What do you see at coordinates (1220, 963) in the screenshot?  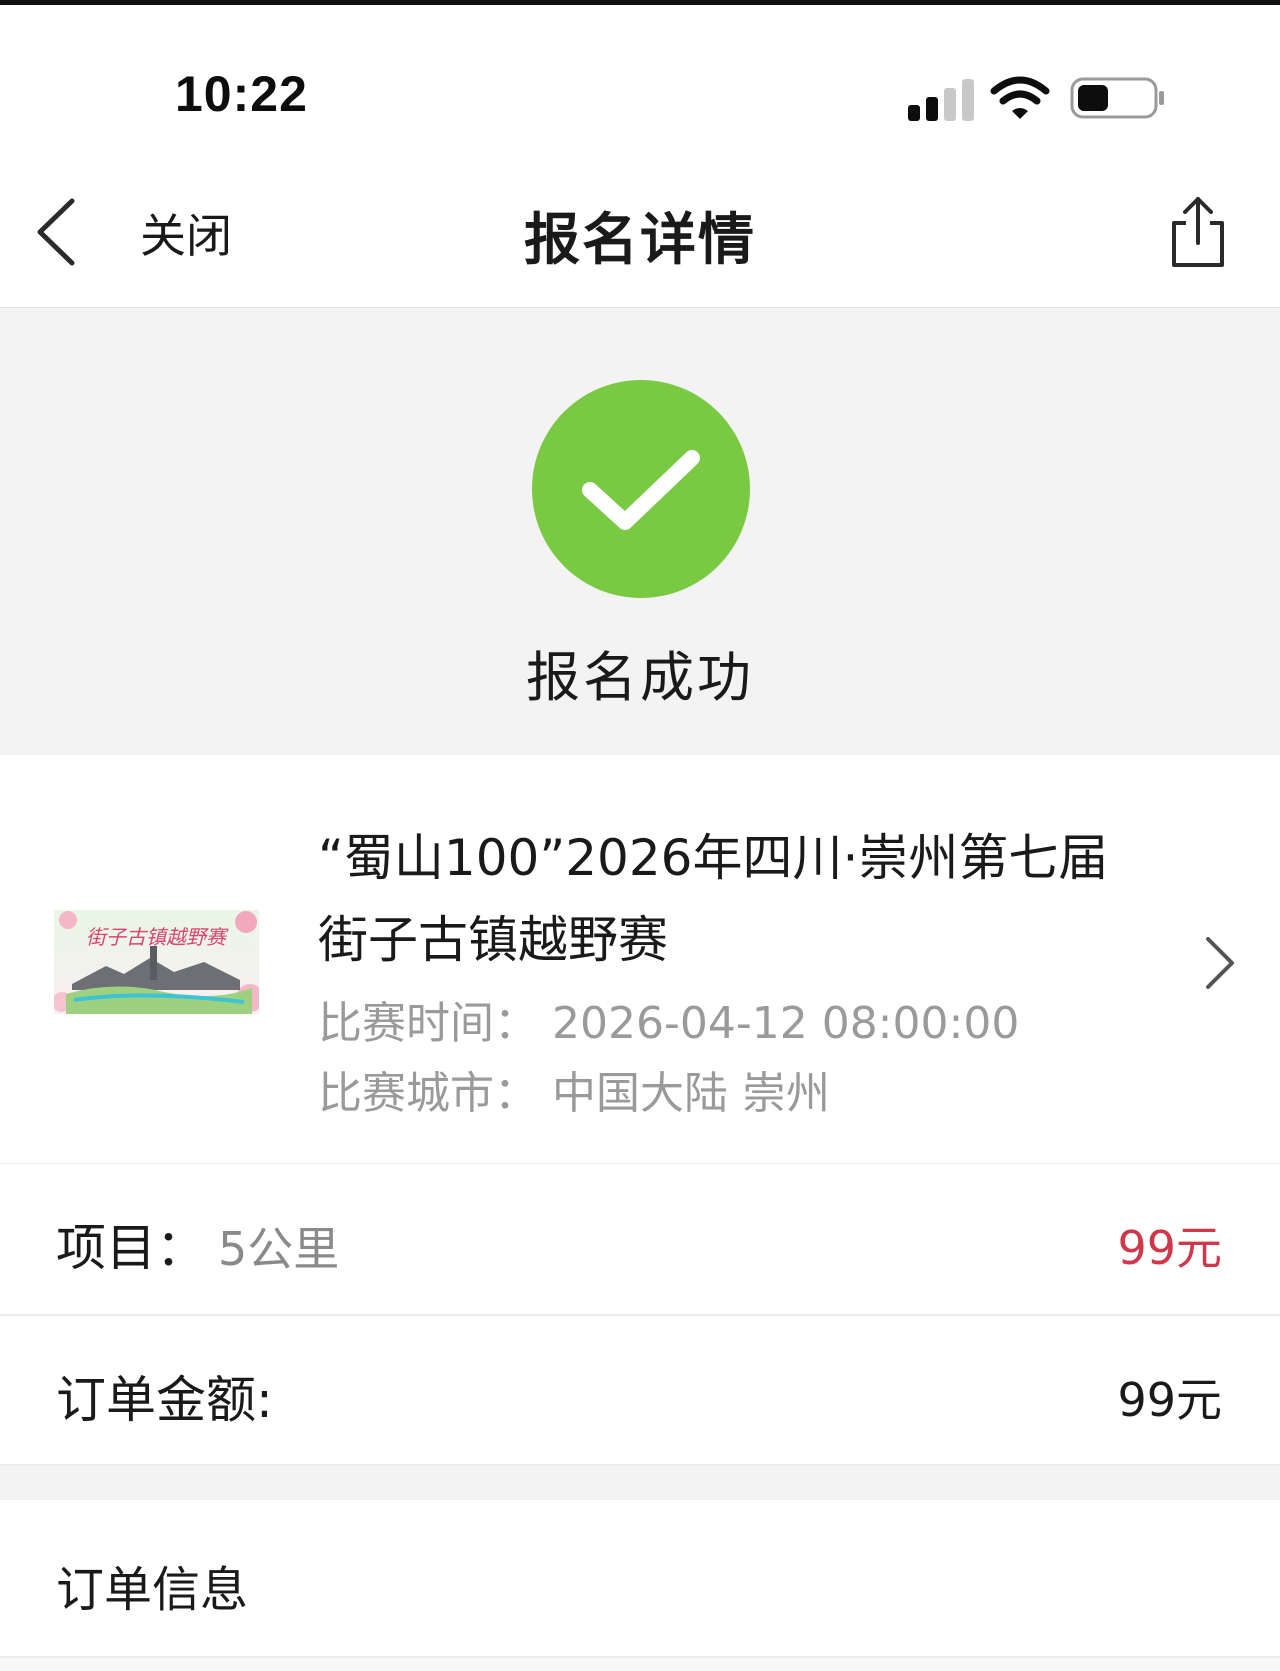 I see `chevron-right-icon` at bounding box center [1220, 963].